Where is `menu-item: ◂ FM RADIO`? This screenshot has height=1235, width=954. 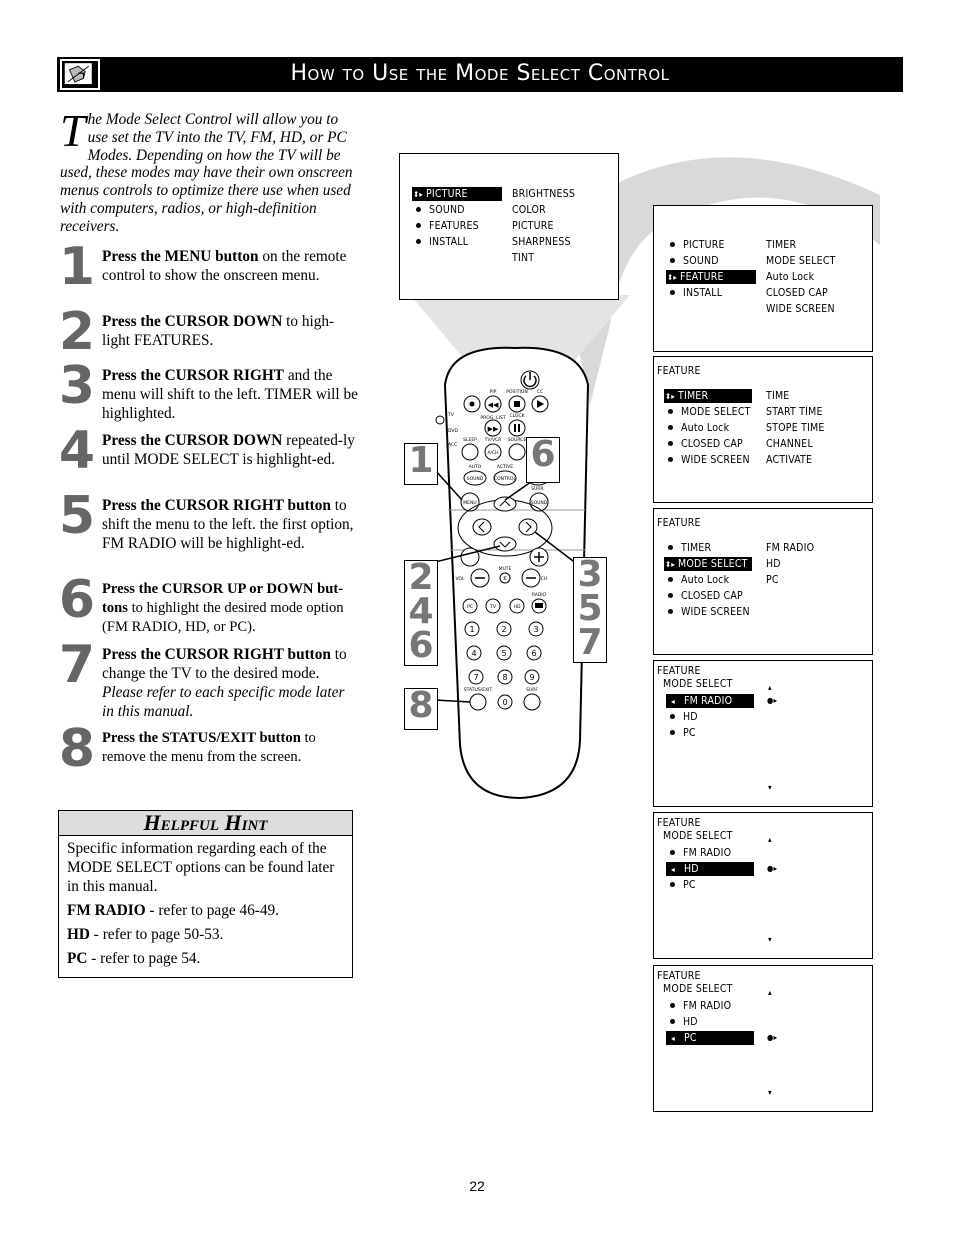 menu-item: ◂ FM RADIO is located at coordinates (710, 701).